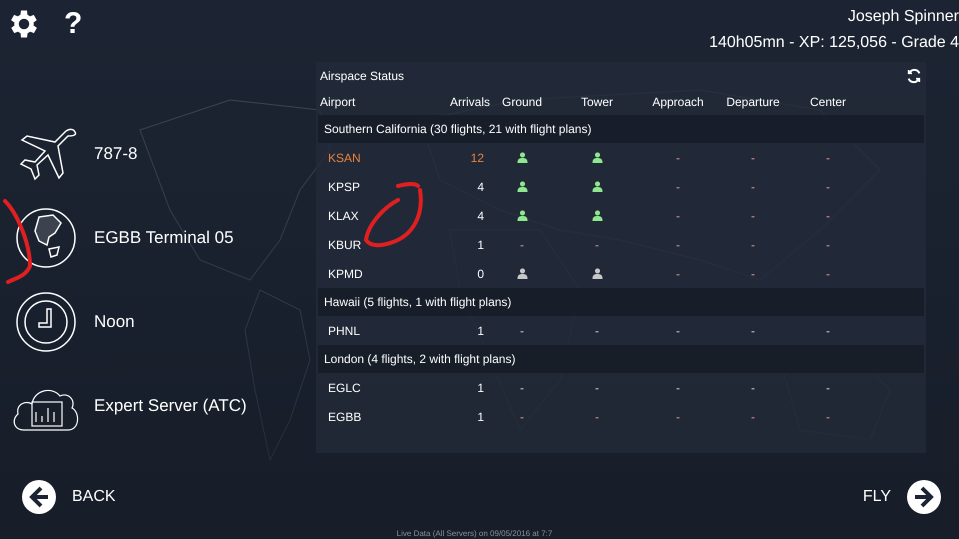 Image resolution: width=959 pixels, height=539 pixels. Describe the element at coordinates (384, 157) in the screenshot. I see `airport-code: KSAN` at that location.